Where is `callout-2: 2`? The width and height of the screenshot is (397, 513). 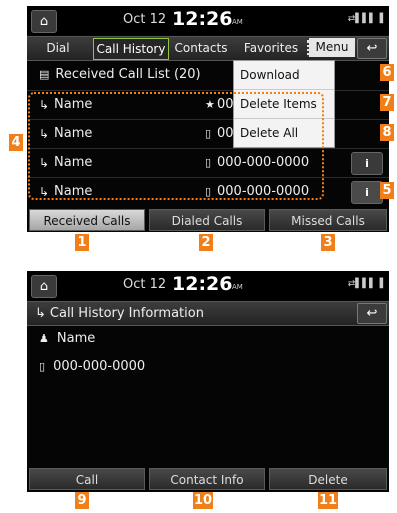
callout-2: 2 is located at coordinates (206, 242).